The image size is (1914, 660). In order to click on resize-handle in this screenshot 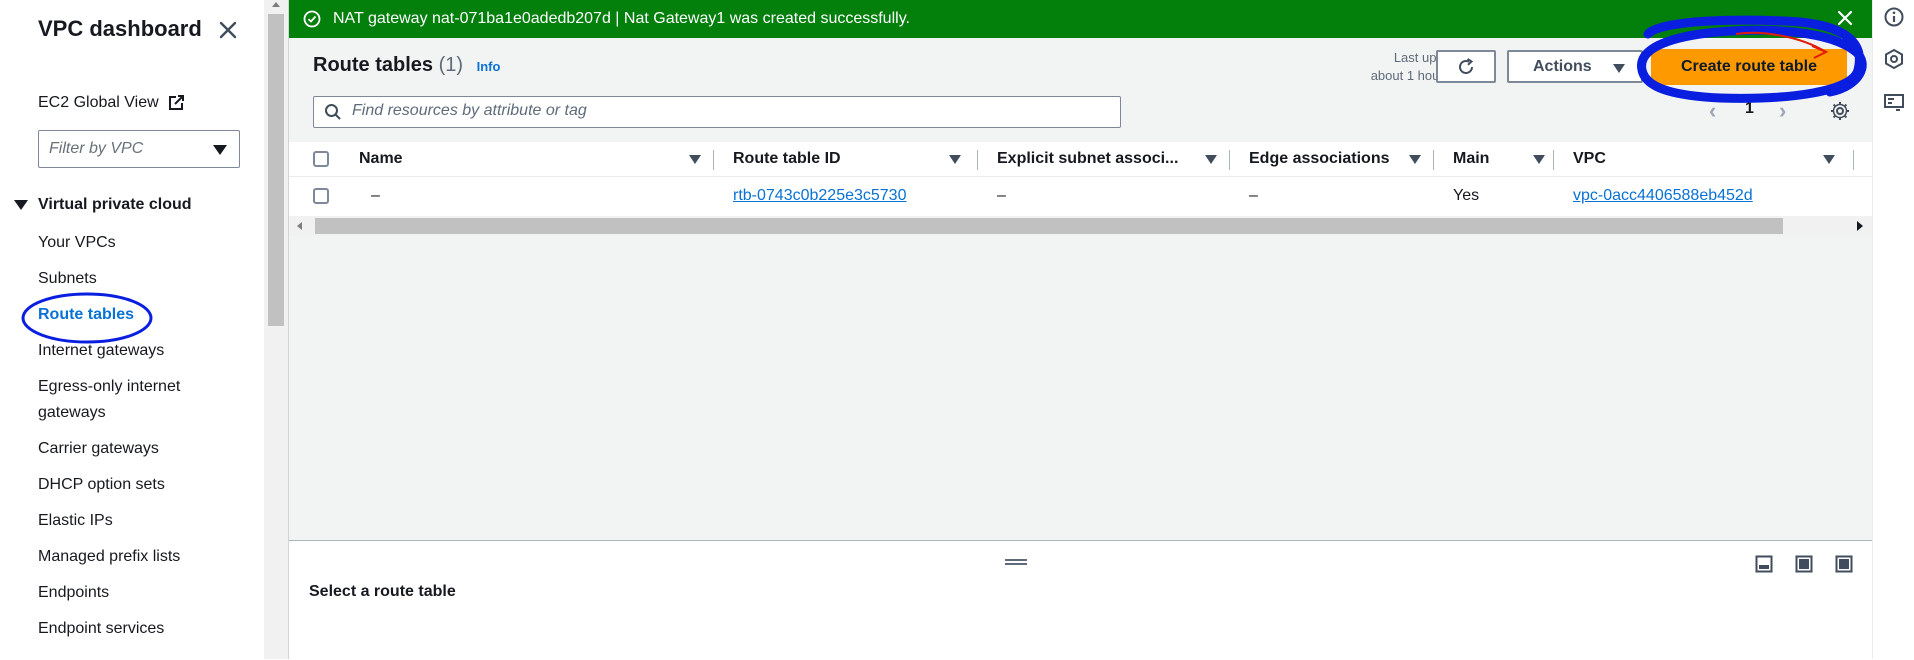, I will do `click(1016, 562)`.